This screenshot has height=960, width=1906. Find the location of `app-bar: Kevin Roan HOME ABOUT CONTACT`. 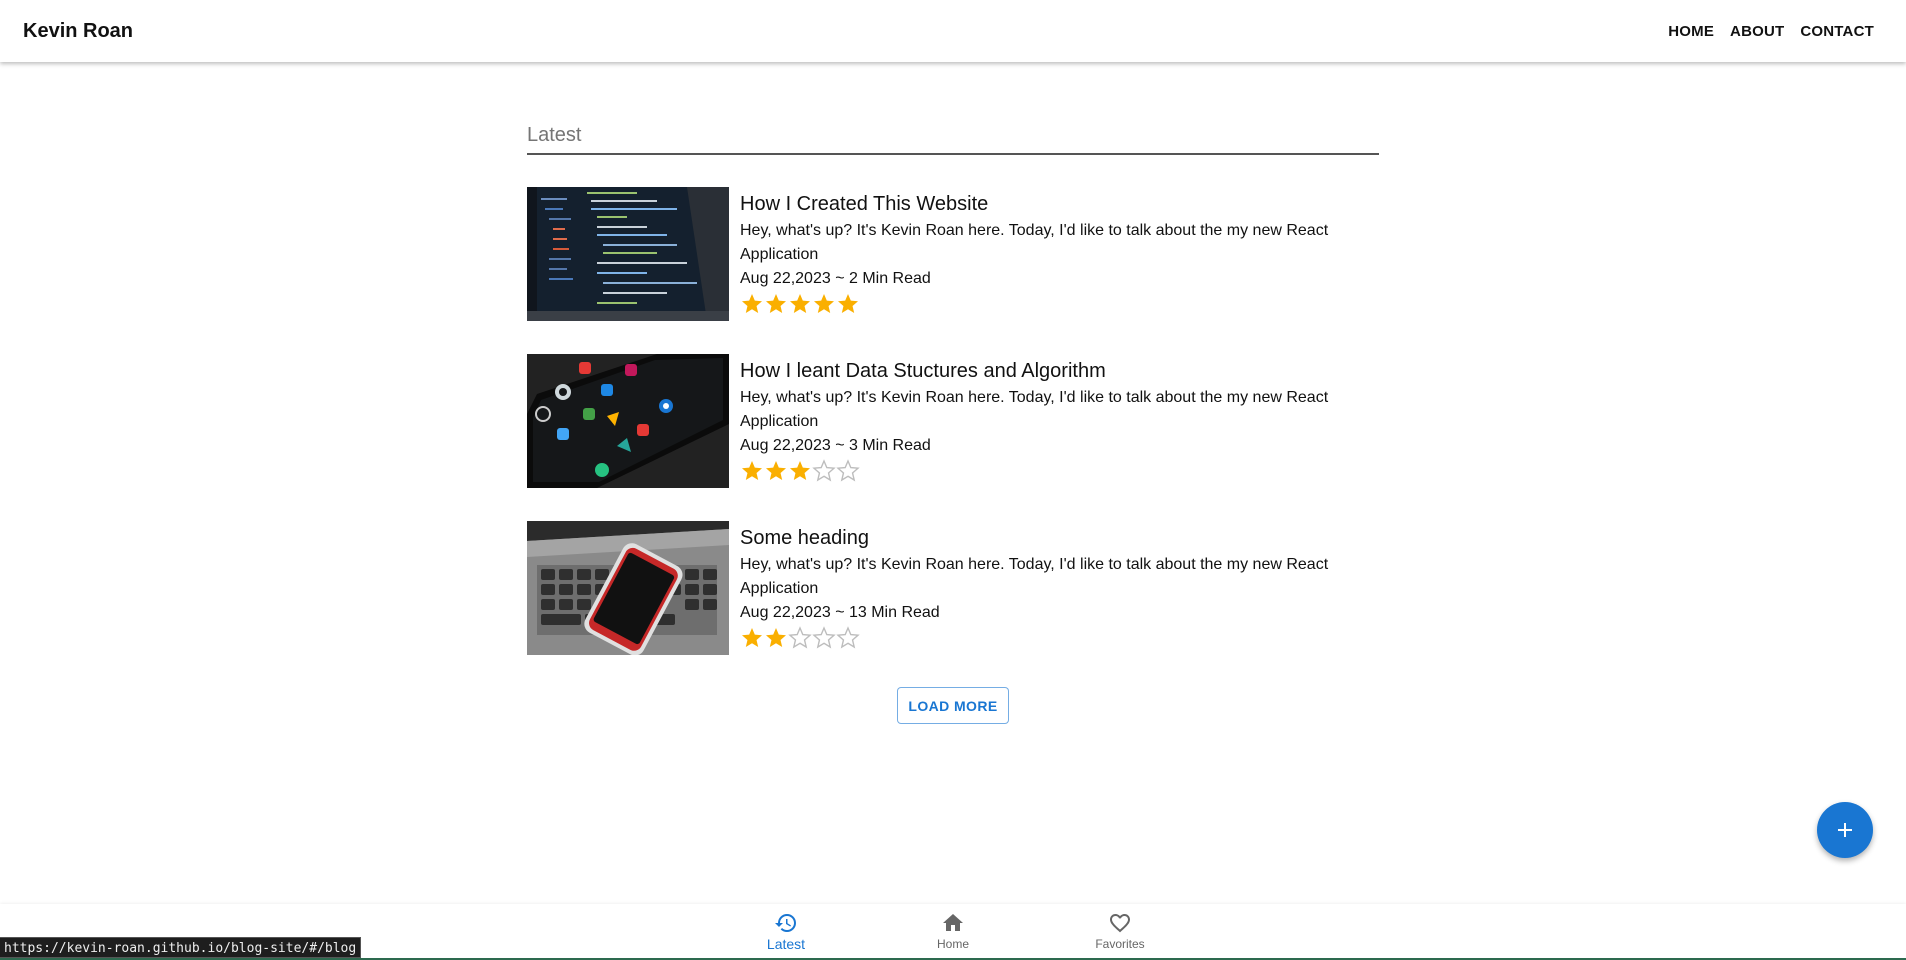

app-bar: Kevin Roan HOME ABOUT CONTACT is located at coordinates (953, 31).